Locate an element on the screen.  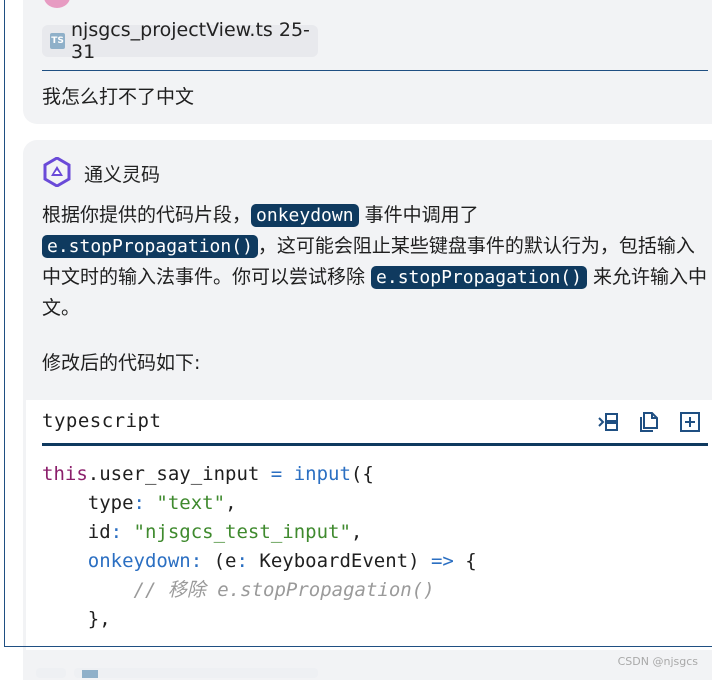
code-token: type is located at coordinates (88, 503).